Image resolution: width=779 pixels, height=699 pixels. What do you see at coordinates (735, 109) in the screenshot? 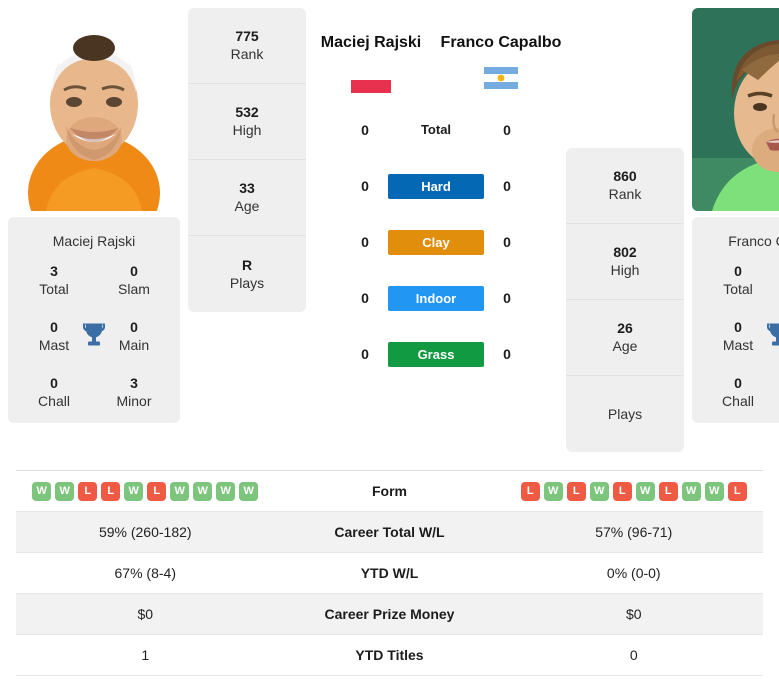
I see `right-player-photo` at bounding box center [735, 109].